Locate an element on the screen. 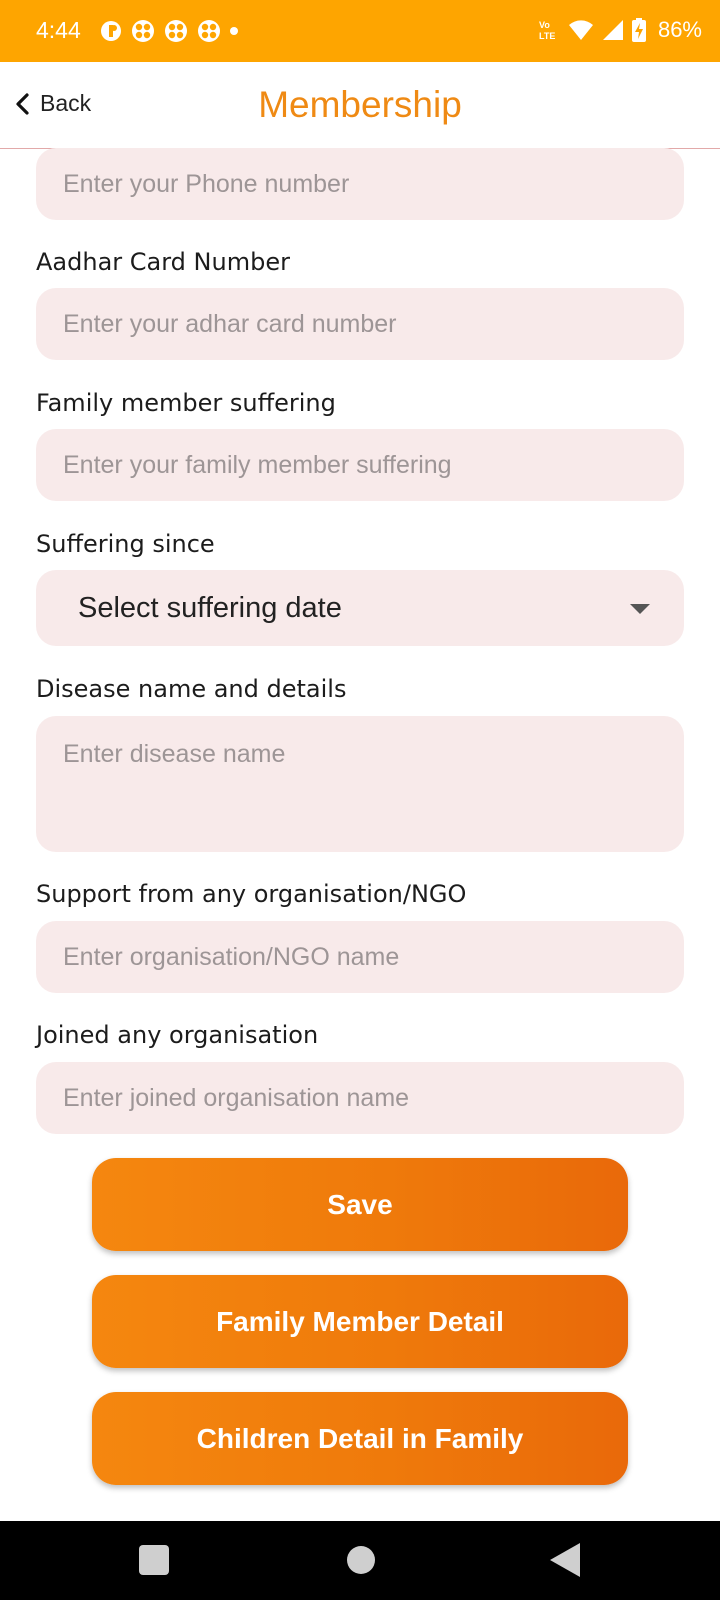 Image resolution: width=720 pixels, height=1600 pixels. family-member-label: Family member suffering is located at coordinates (186, 403).